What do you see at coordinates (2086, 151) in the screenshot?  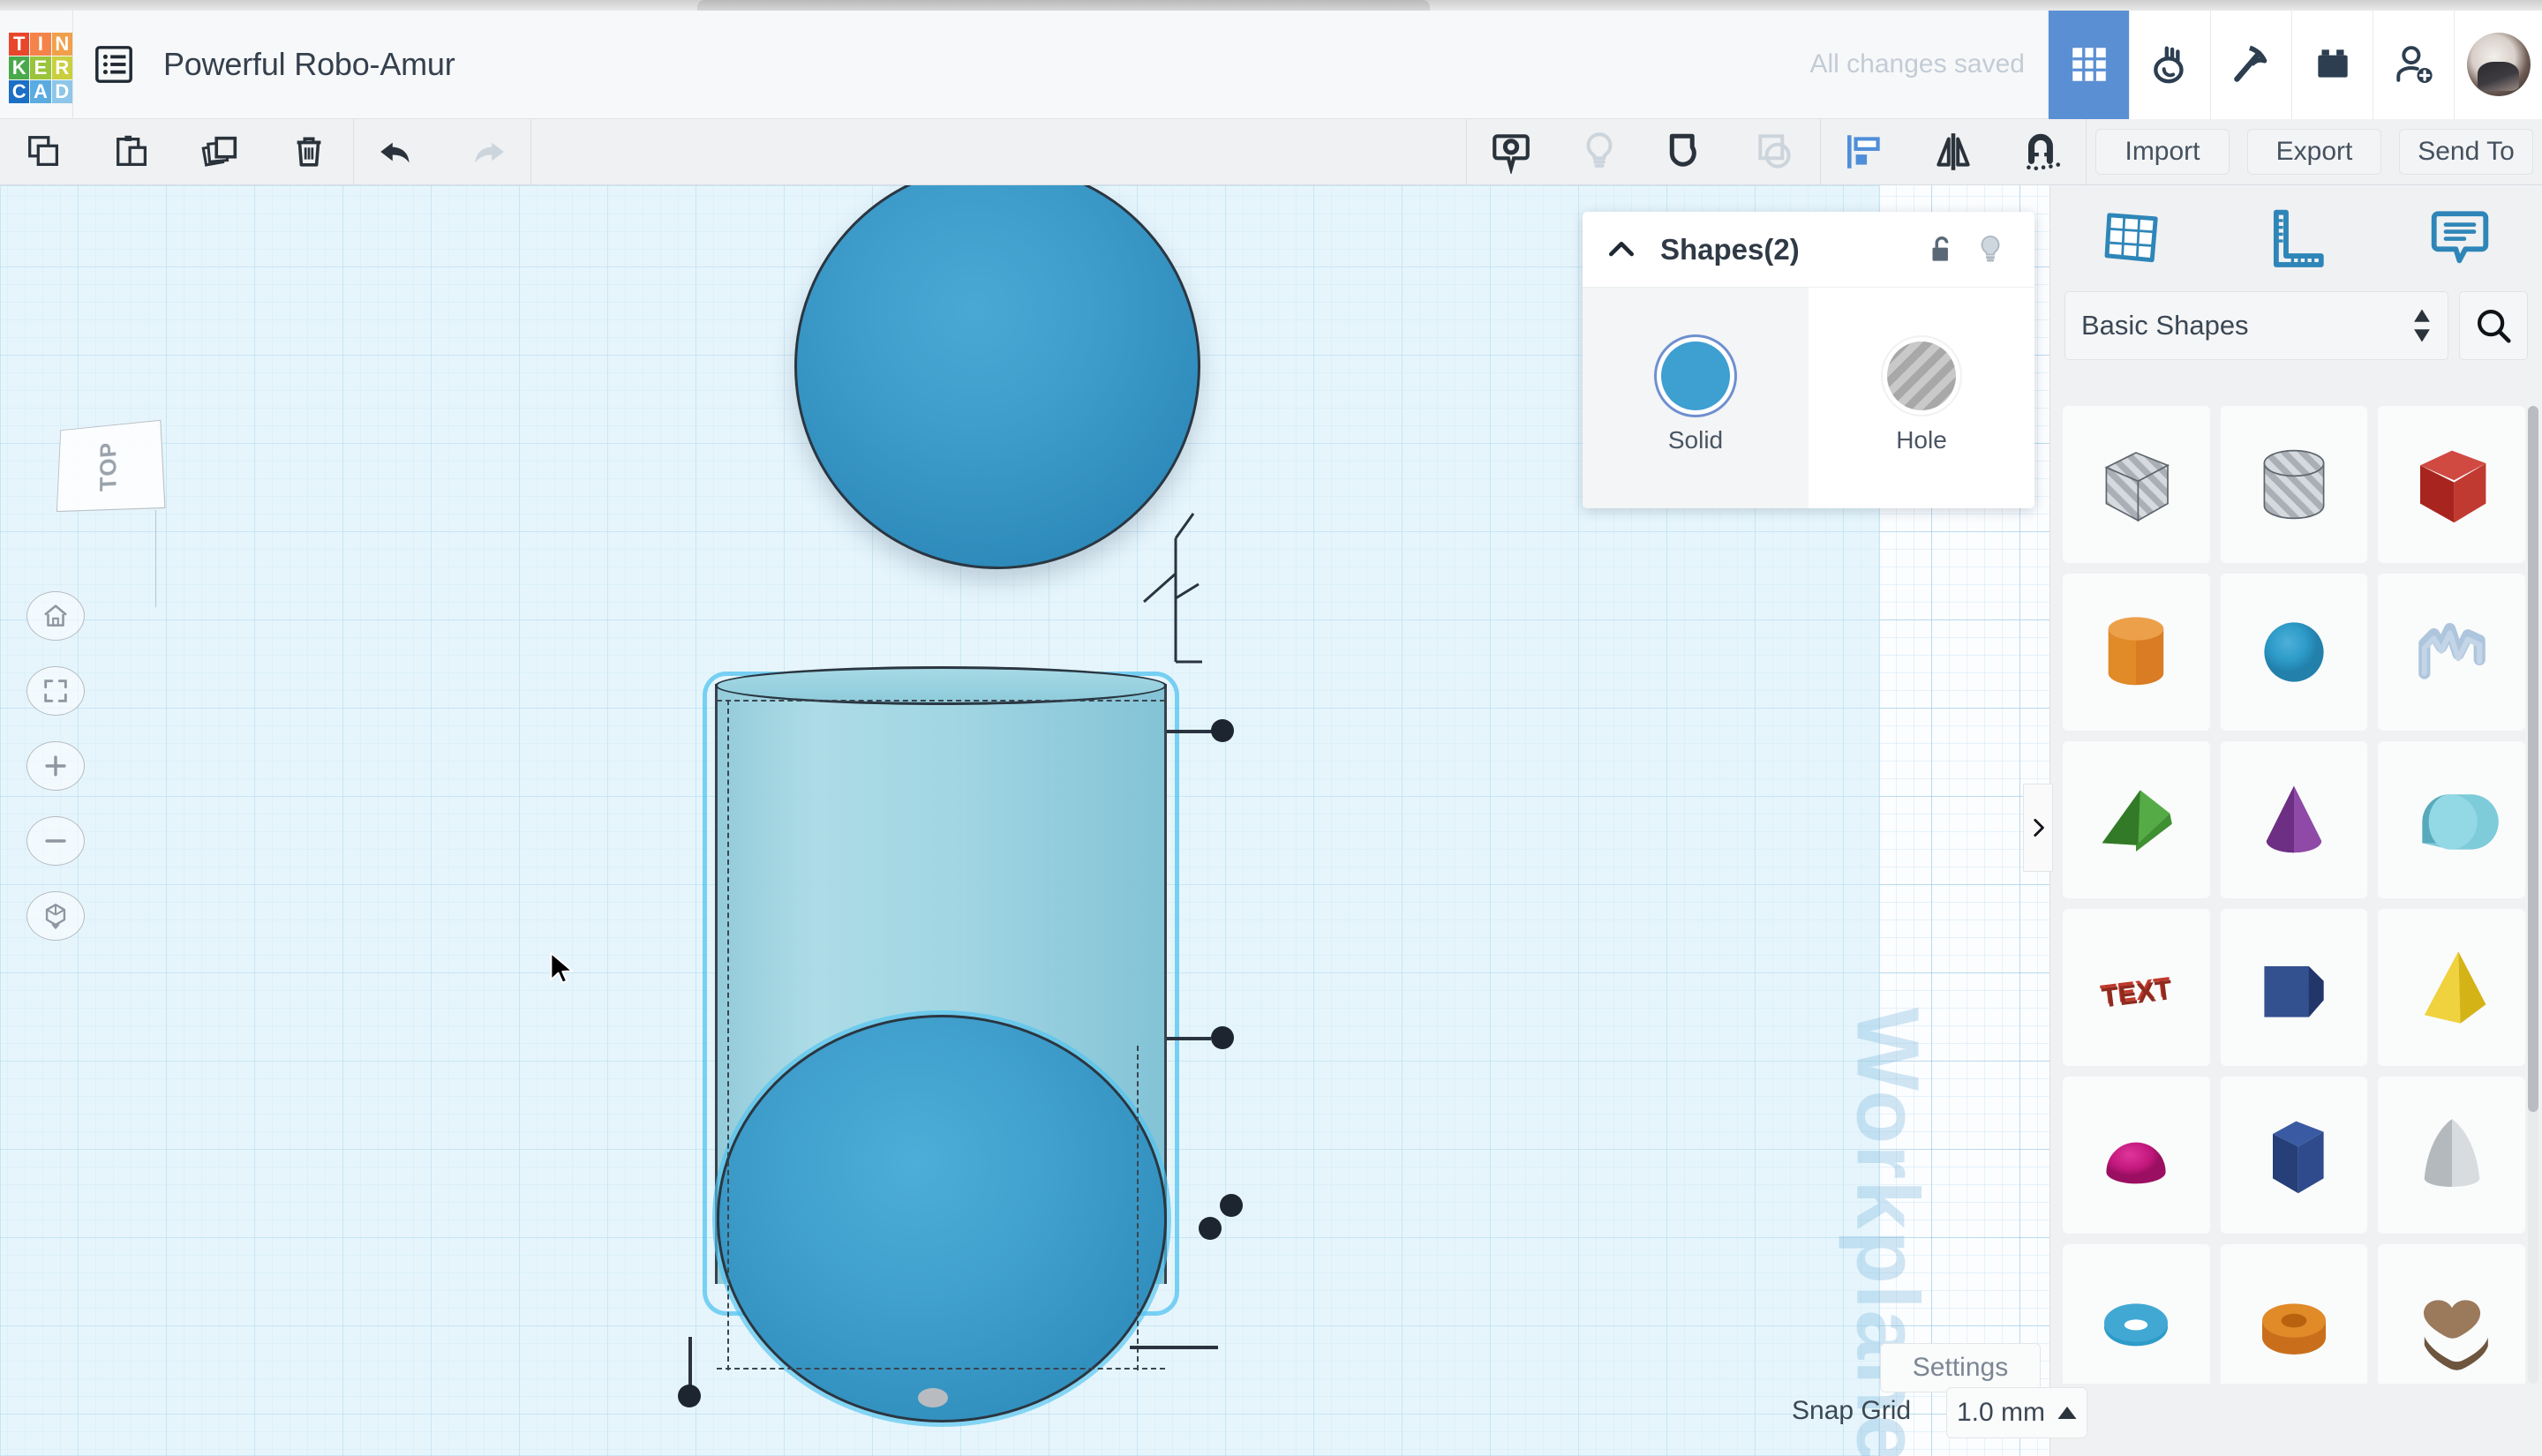 I see `toolbar-separator` at bounding box center [2086, 151].